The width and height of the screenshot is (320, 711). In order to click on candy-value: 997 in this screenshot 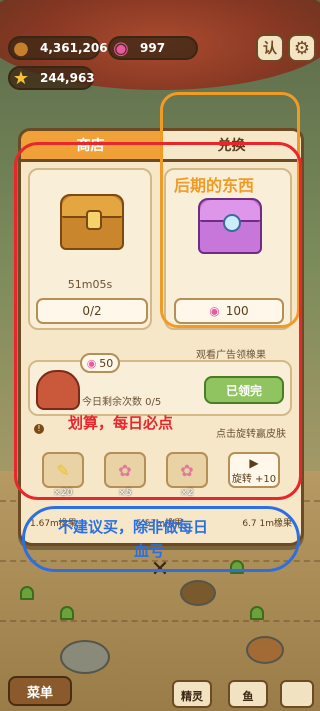, I will do `click(153, 48)`.